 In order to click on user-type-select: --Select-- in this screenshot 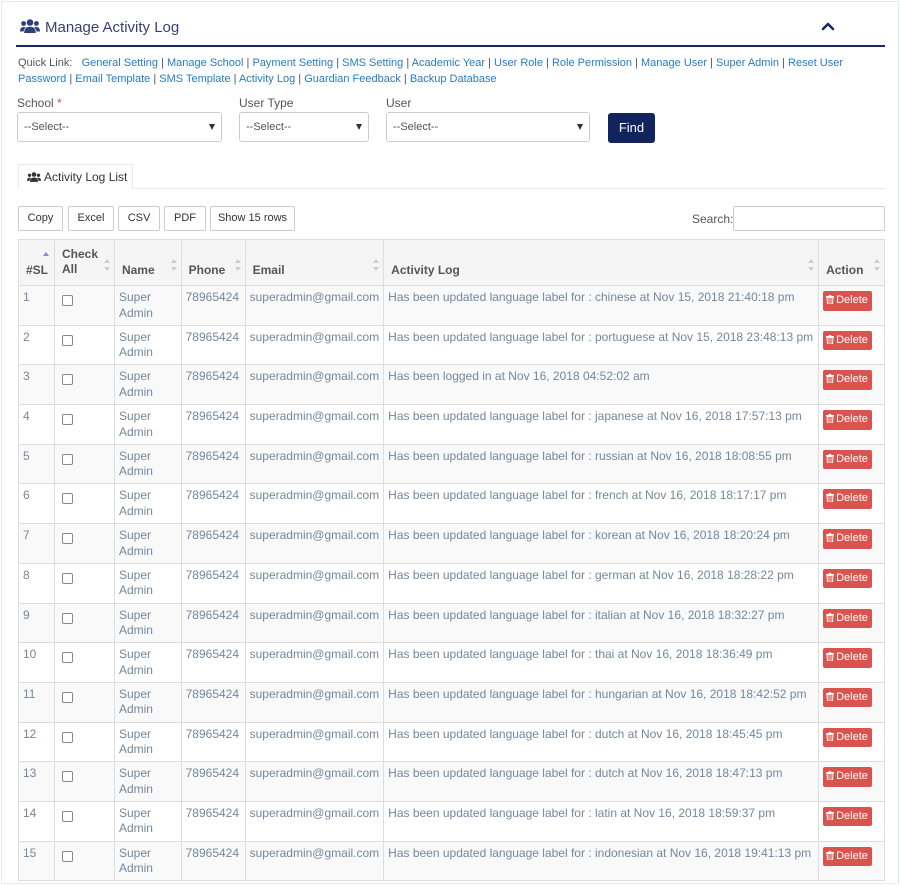, I will do `click(304, 127)`.